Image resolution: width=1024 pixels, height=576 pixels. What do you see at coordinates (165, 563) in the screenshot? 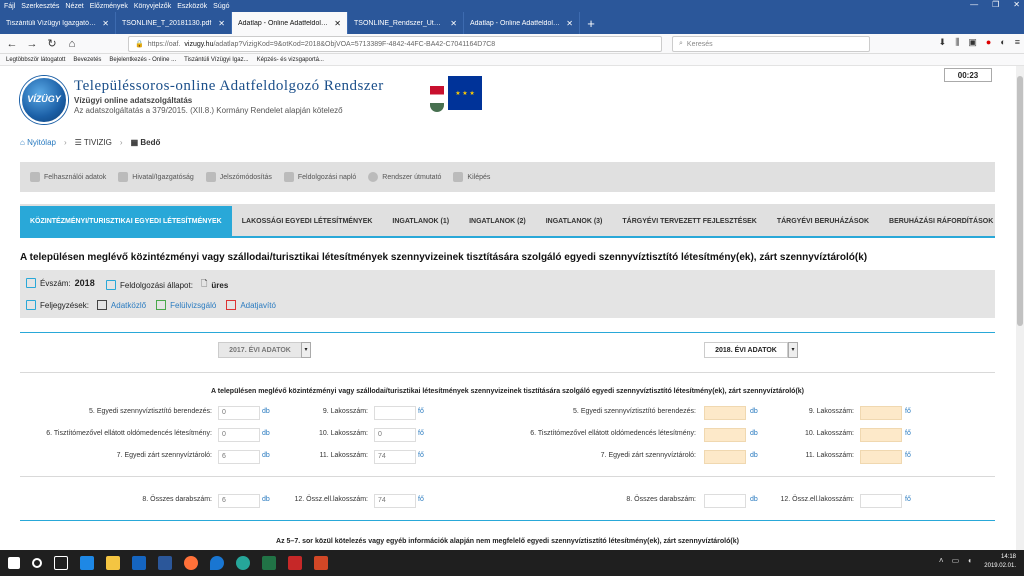
I see `word-icon` at bounding box center [165, 563].